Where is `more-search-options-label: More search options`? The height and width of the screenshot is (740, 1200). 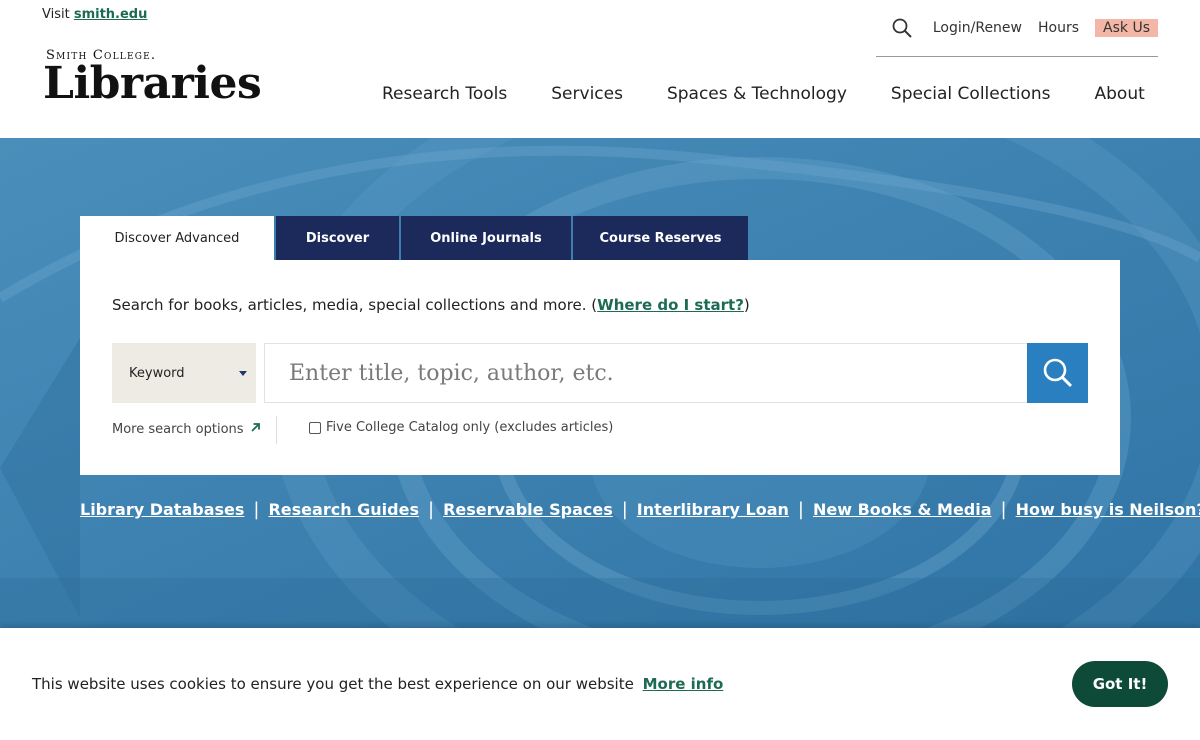 more-search-options-label: More search options is located at coordinates (178, 429).